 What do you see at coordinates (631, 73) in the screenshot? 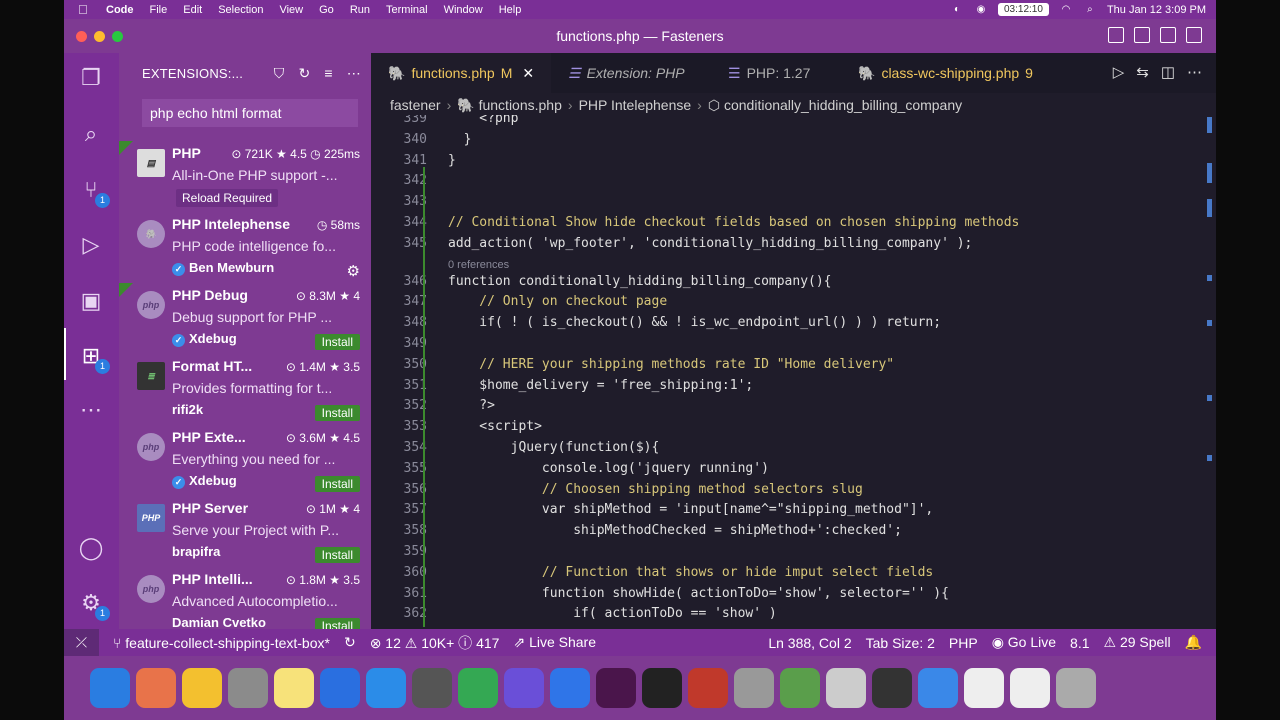
I see `tab-extension-php: ☰ Extension: PHP` at bounding box center [631, 73].